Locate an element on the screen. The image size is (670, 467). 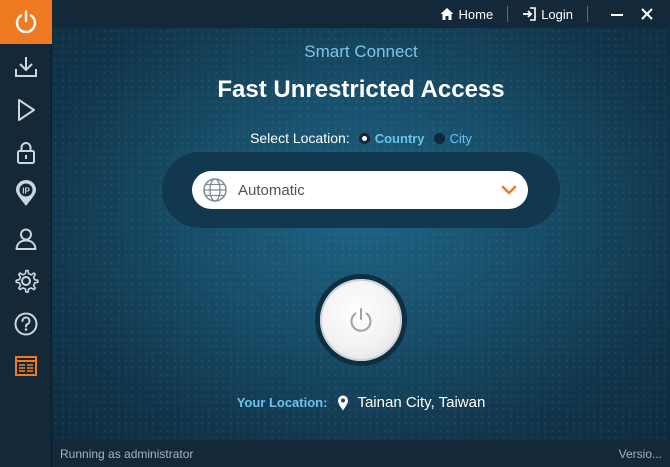
sidebar-item-ip: IP is located at coordinates (26, 194).